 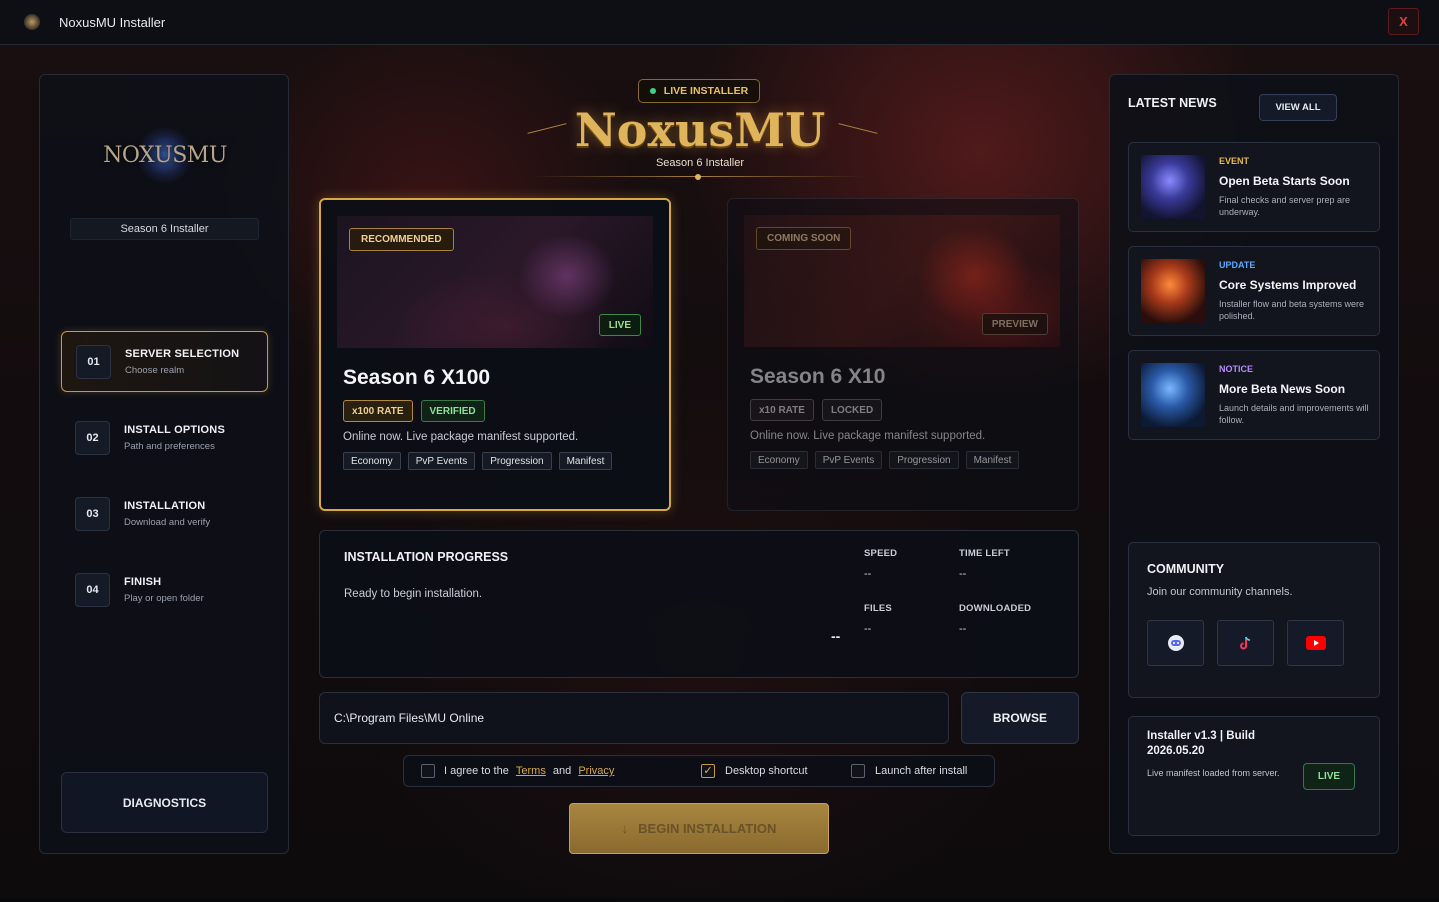 What do you see at coordinates (902, 281) in the screenshot?
I see `server-artwork: COMING SOON PREVIEW` at bounding box center [902, 281].